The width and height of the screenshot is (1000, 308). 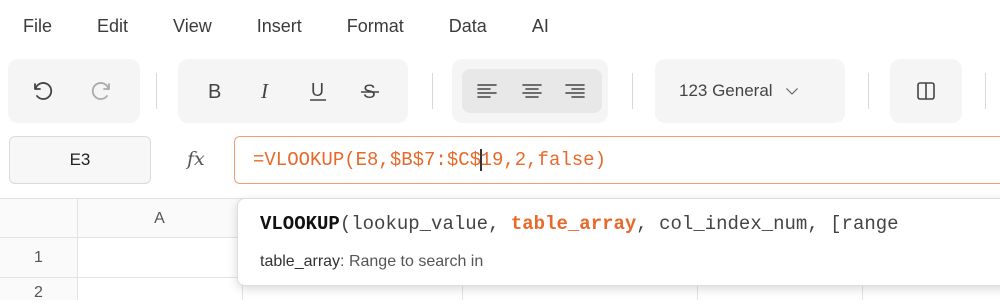 What do you see at coordinates (192, 26) in the screenshot?
I see `menu-view: View` at bounding box center [192, 26].